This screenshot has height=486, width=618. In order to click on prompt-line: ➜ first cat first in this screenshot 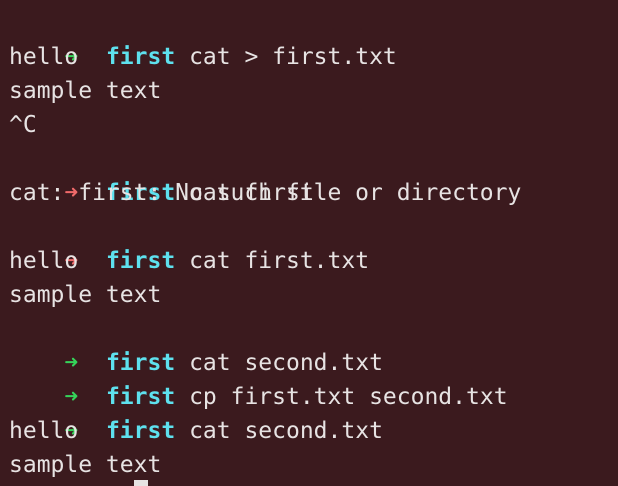, I will do `click(313, 174)`.